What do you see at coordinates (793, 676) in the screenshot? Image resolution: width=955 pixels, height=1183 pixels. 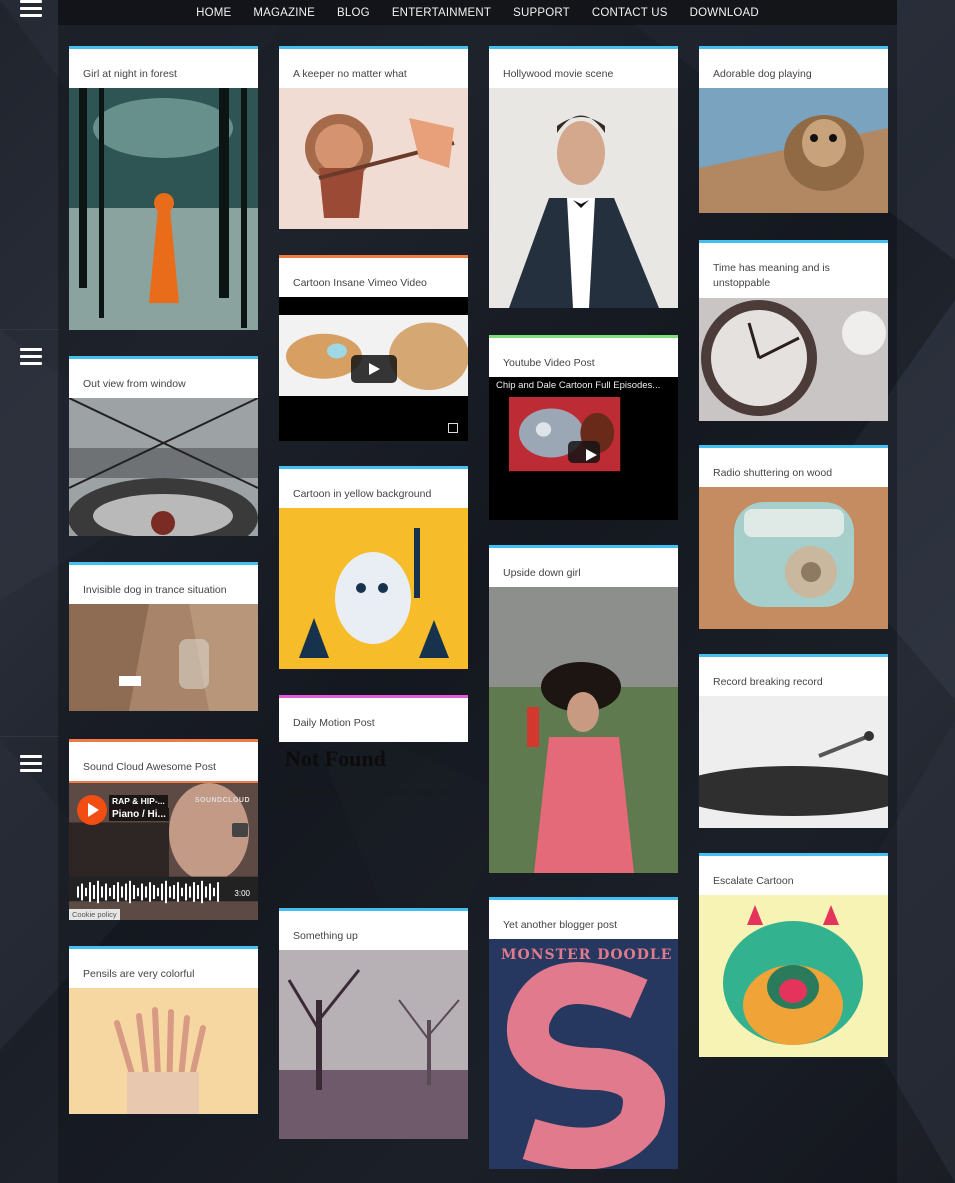 I see `post-title: Record breaking record` at bounding box center [793, 676].